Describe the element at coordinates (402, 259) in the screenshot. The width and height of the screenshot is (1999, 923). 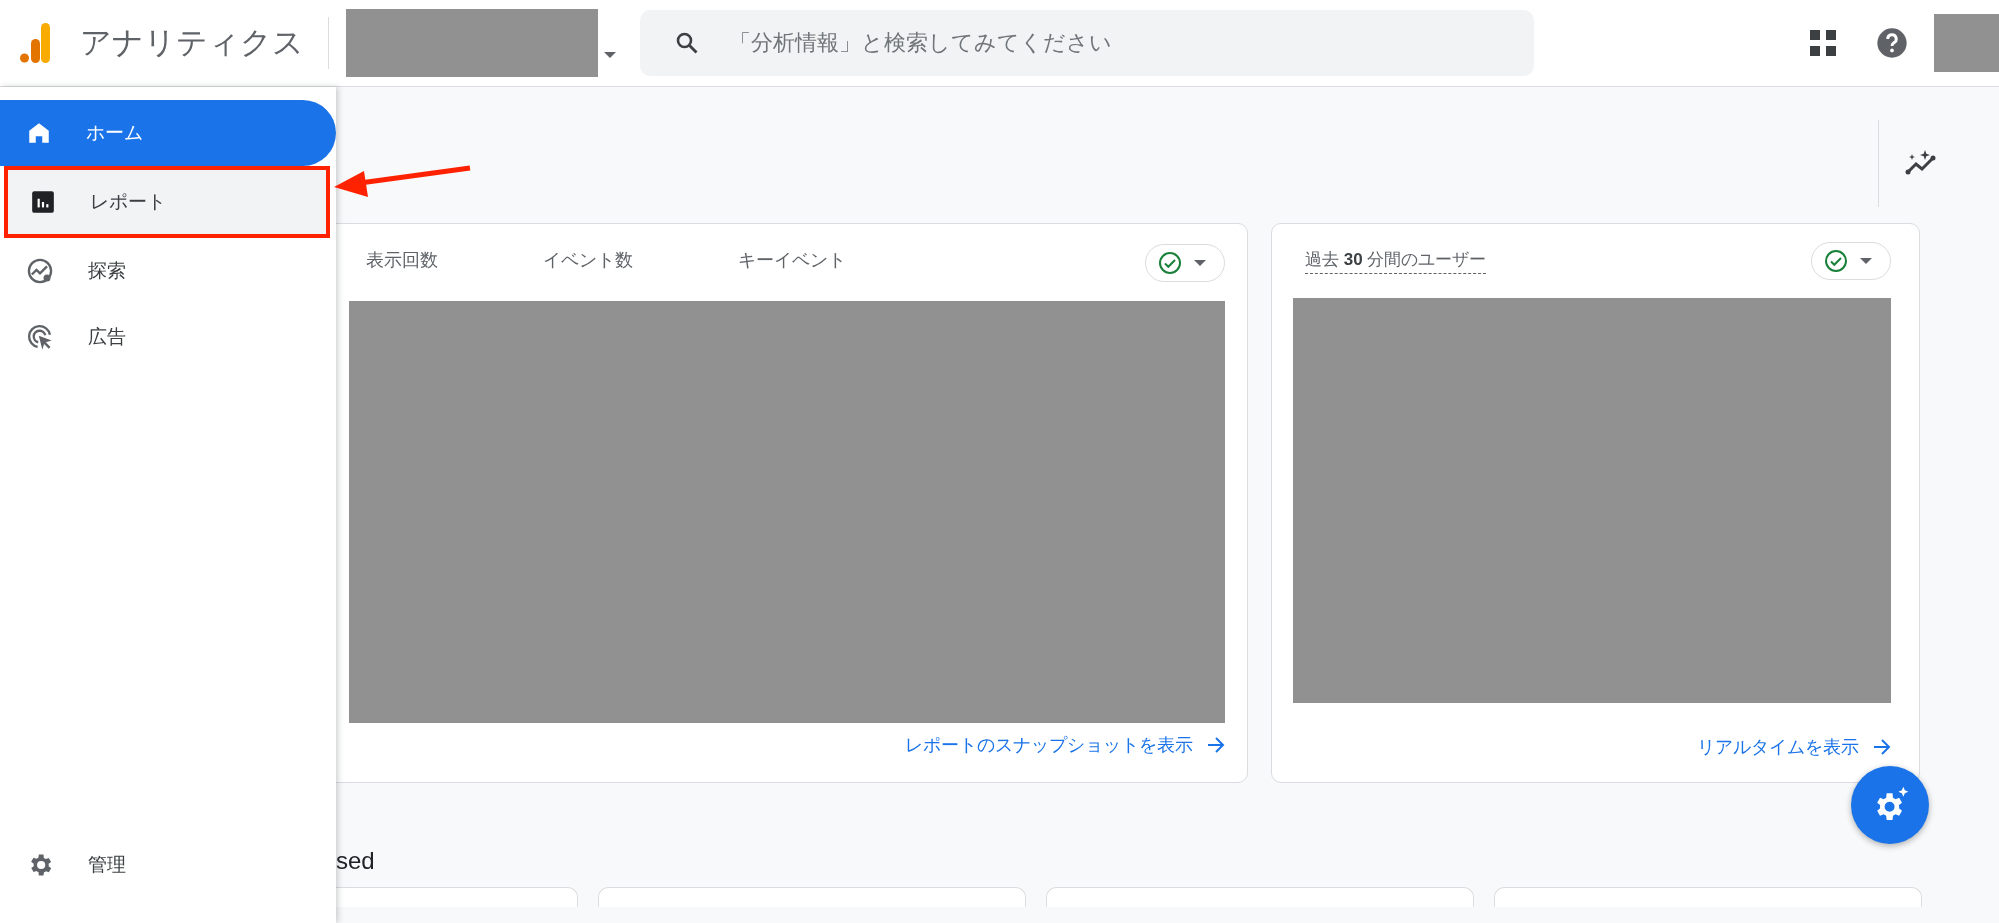
I see `metric-tab: 表示回数` at that location.